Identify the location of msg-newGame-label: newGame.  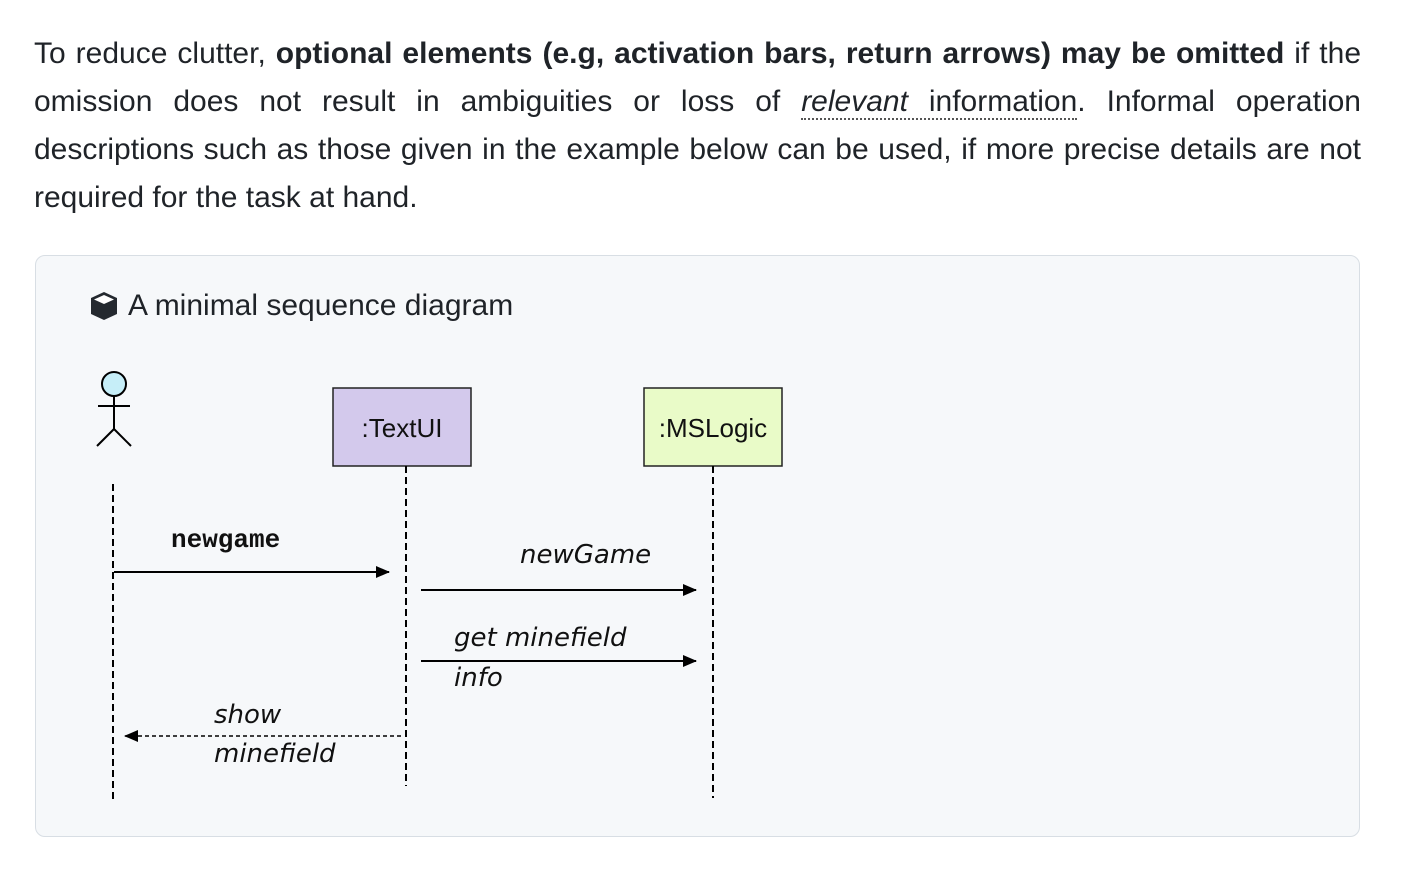
(585, 555).